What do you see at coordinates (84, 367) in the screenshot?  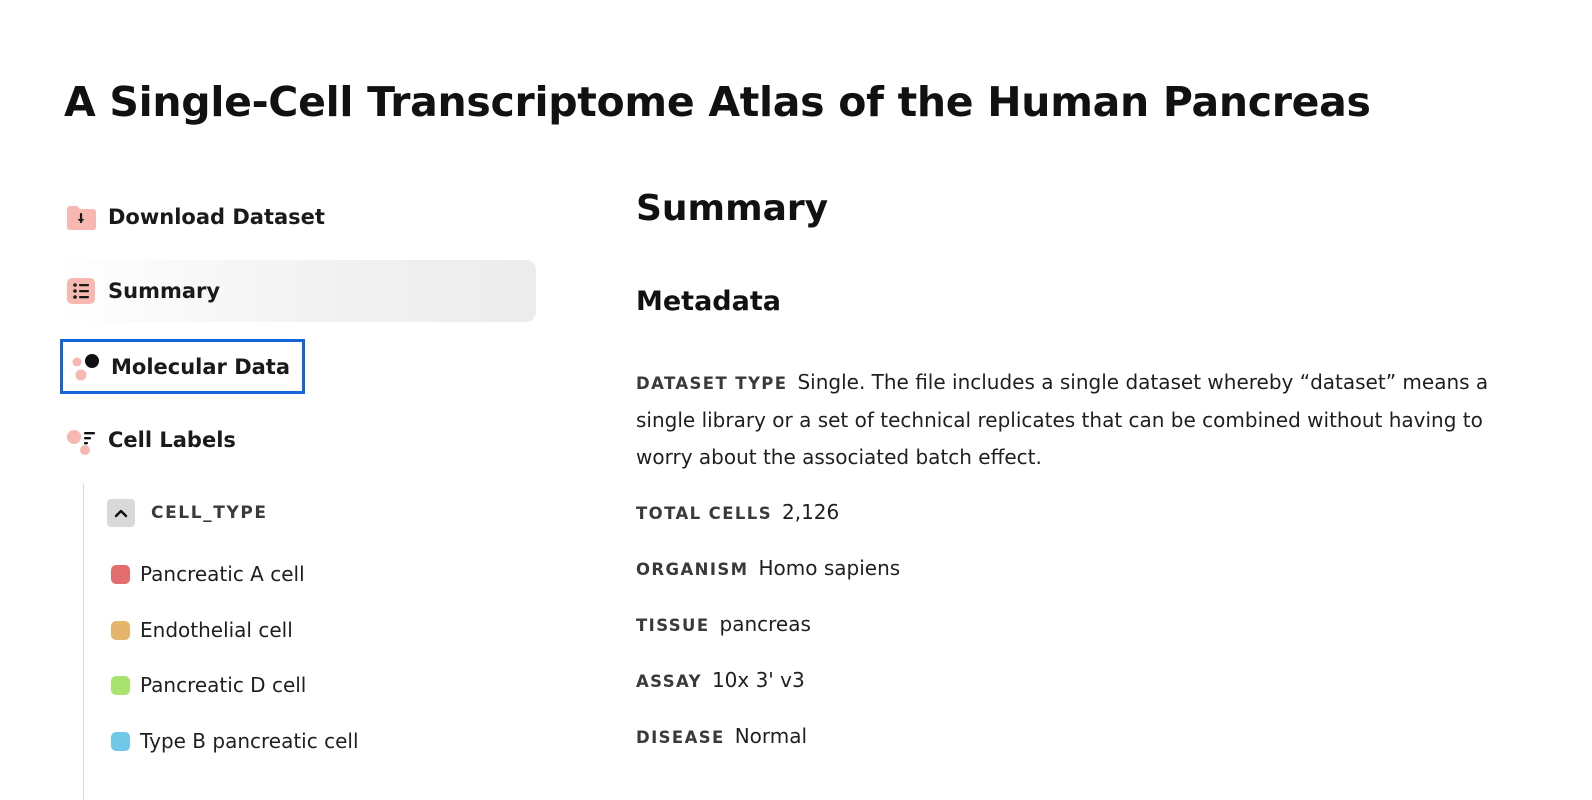 I see `molecular-dots-icon` at bounding box center [84, 367].